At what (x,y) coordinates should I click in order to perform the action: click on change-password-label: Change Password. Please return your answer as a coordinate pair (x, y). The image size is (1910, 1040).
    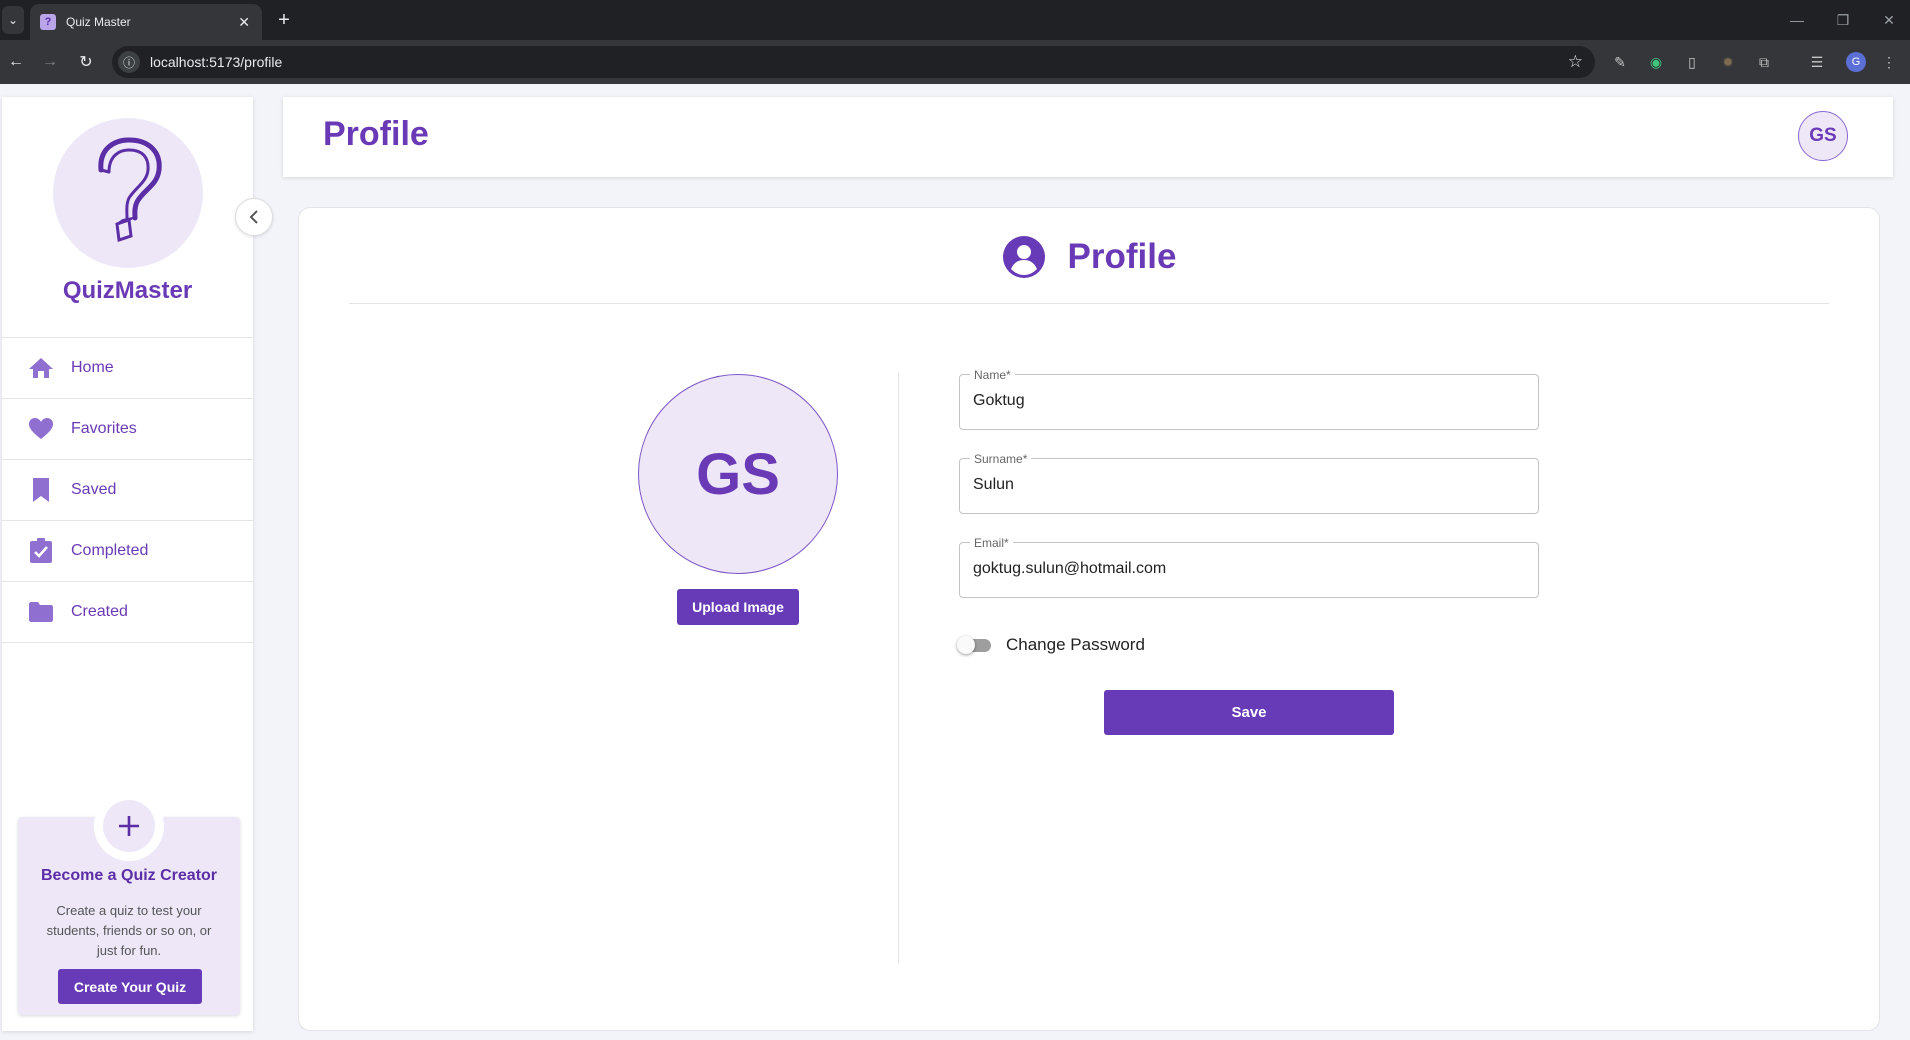
    Looking at the image, I should click on (1075, 644).